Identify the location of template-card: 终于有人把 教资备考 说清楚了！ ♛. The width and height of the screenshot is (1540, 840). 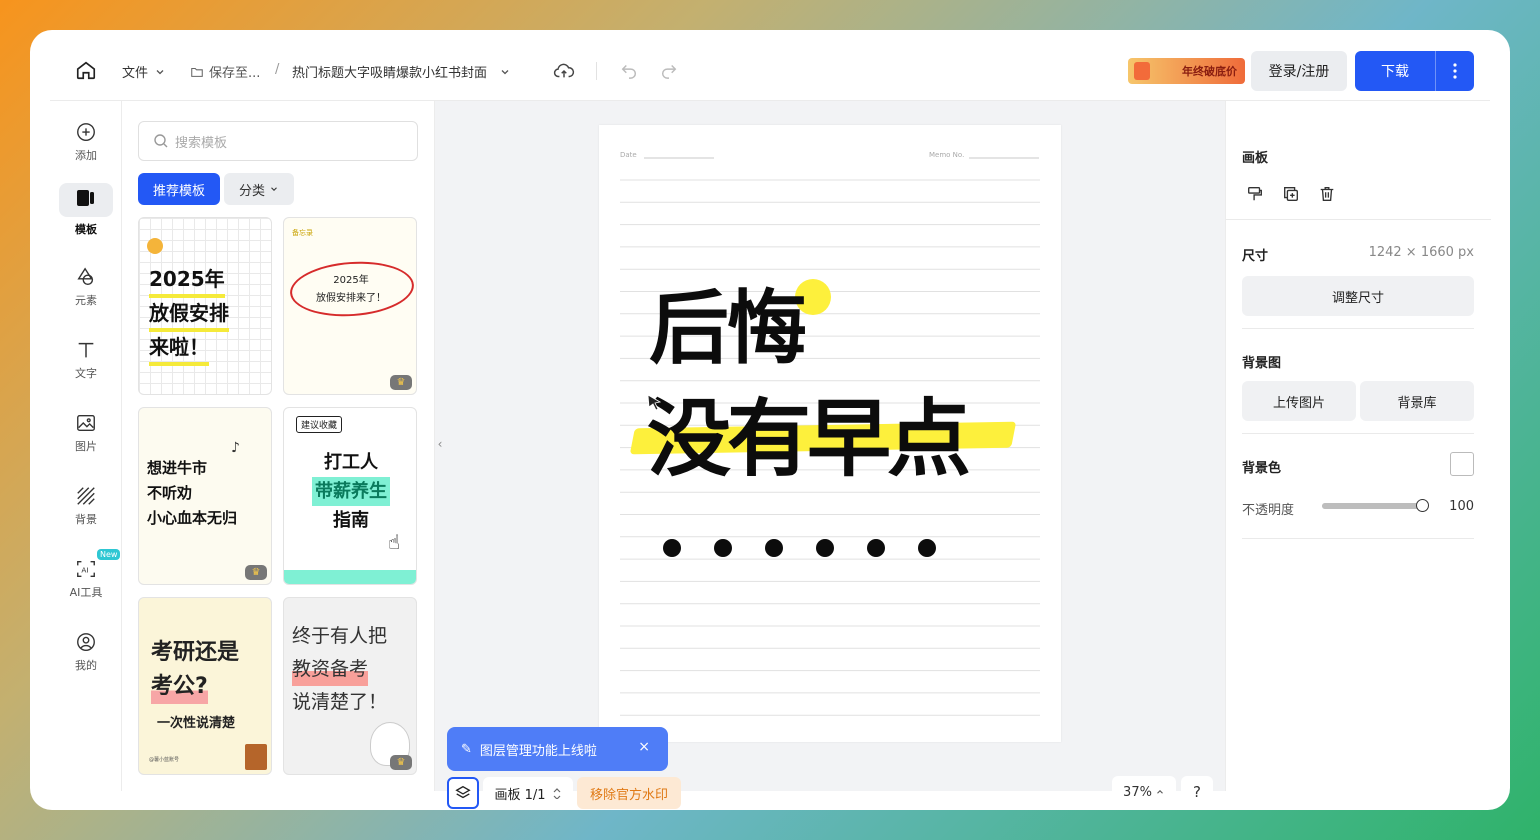
(350, 686).